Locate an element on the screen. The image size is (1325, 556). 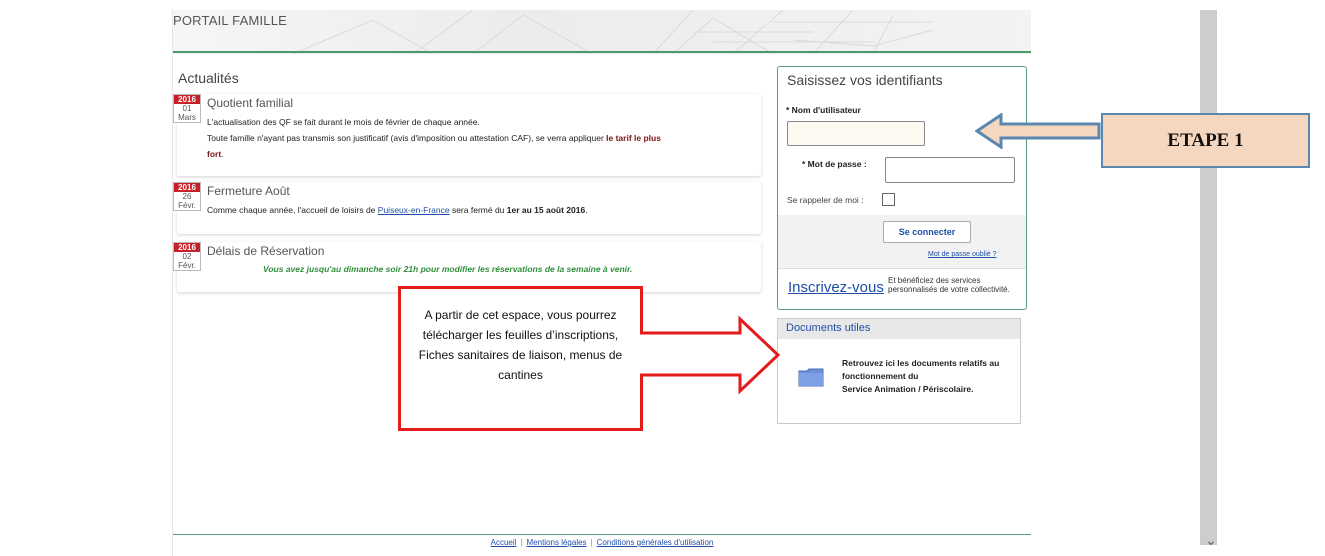
password-input is located at coordinates (950, 170).